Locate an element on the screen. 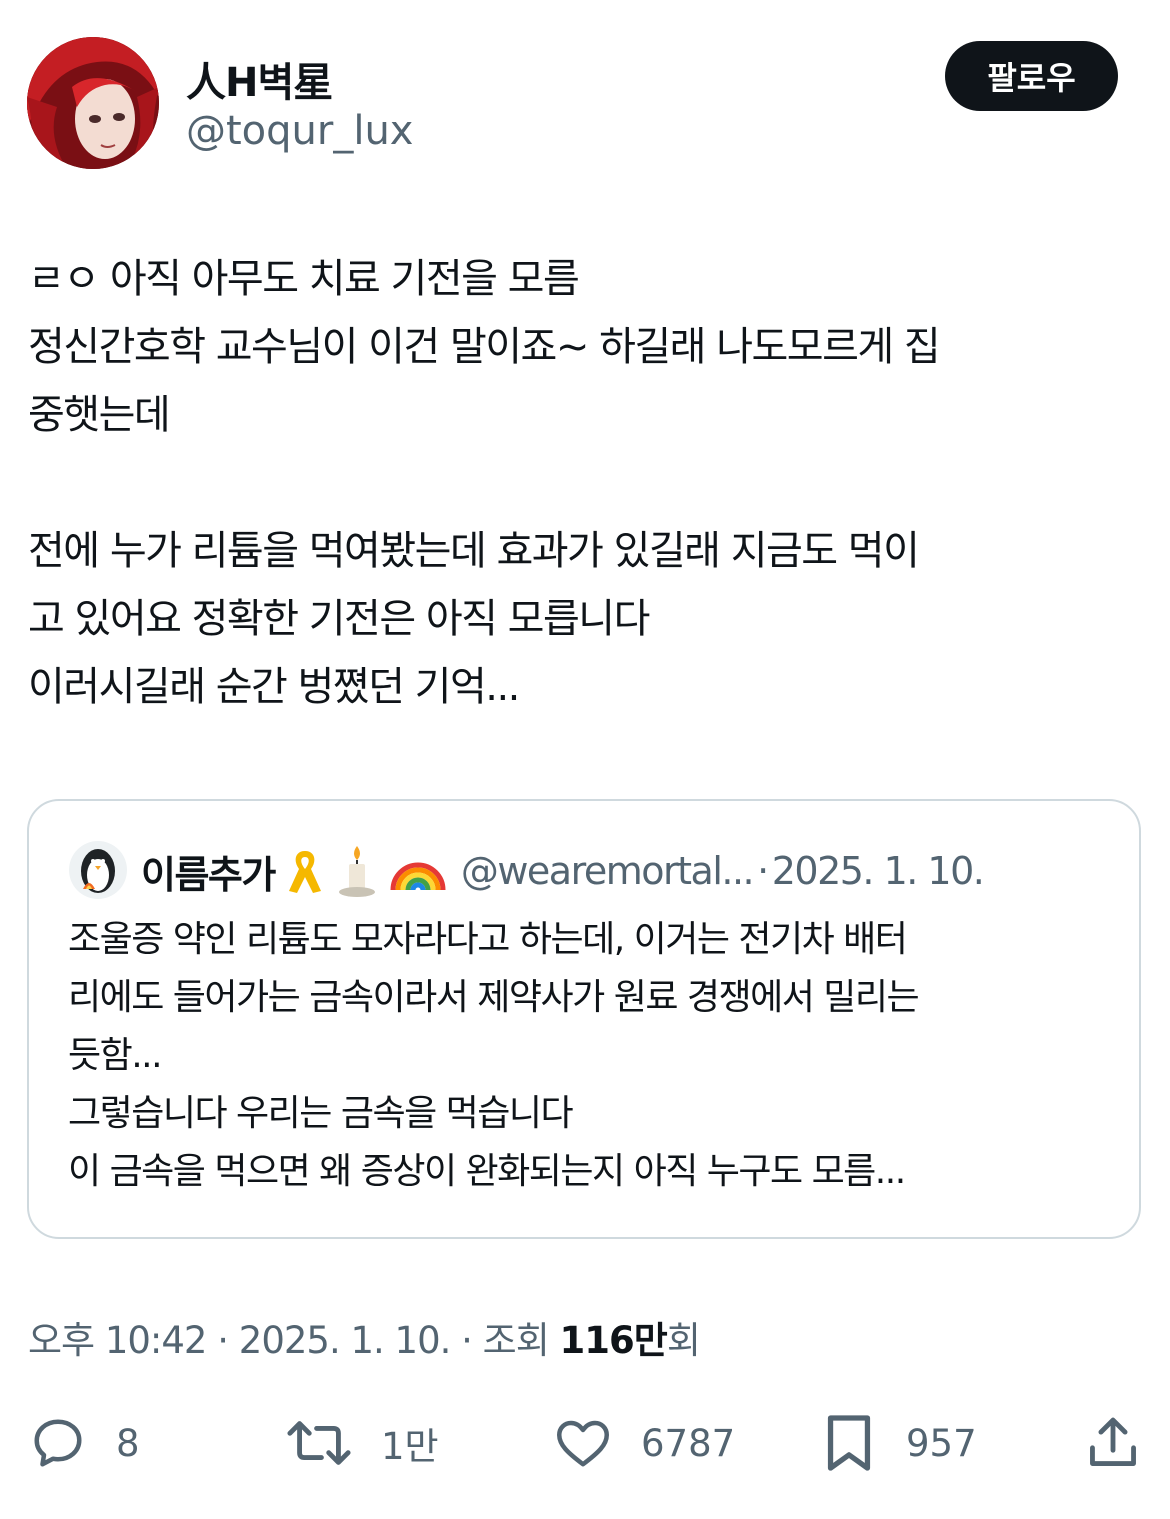 The height and width of the screenshot is (1519, 1170). retweet-count: 1만 is located at coordinates (410, 1446).